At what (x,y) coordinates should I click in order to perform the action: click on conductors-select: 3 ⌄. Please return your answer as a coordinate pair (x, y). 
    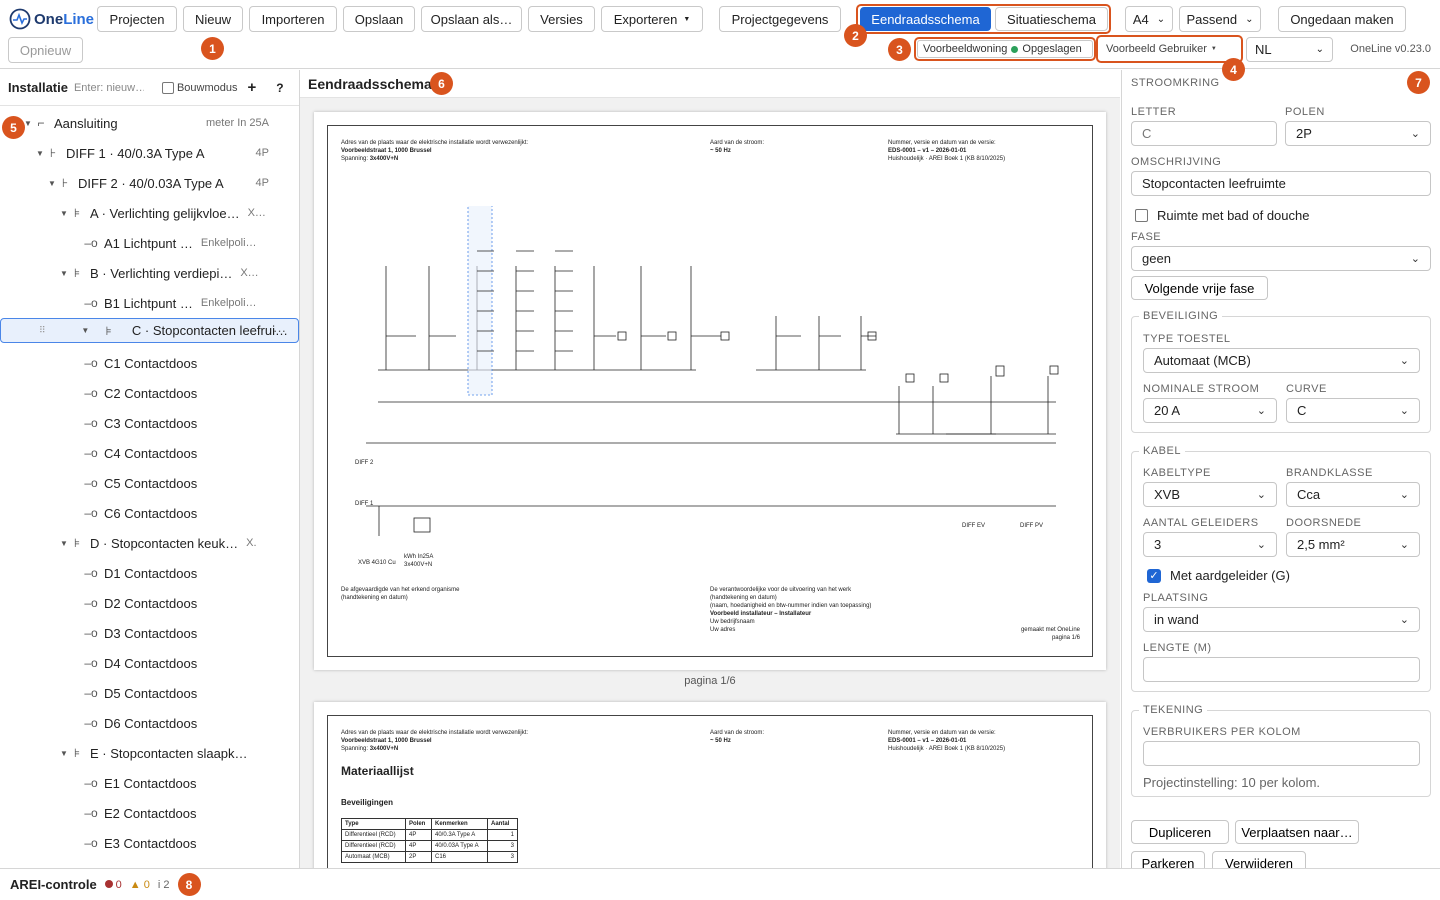
    Looking at the image, I should click on (1210, 544).